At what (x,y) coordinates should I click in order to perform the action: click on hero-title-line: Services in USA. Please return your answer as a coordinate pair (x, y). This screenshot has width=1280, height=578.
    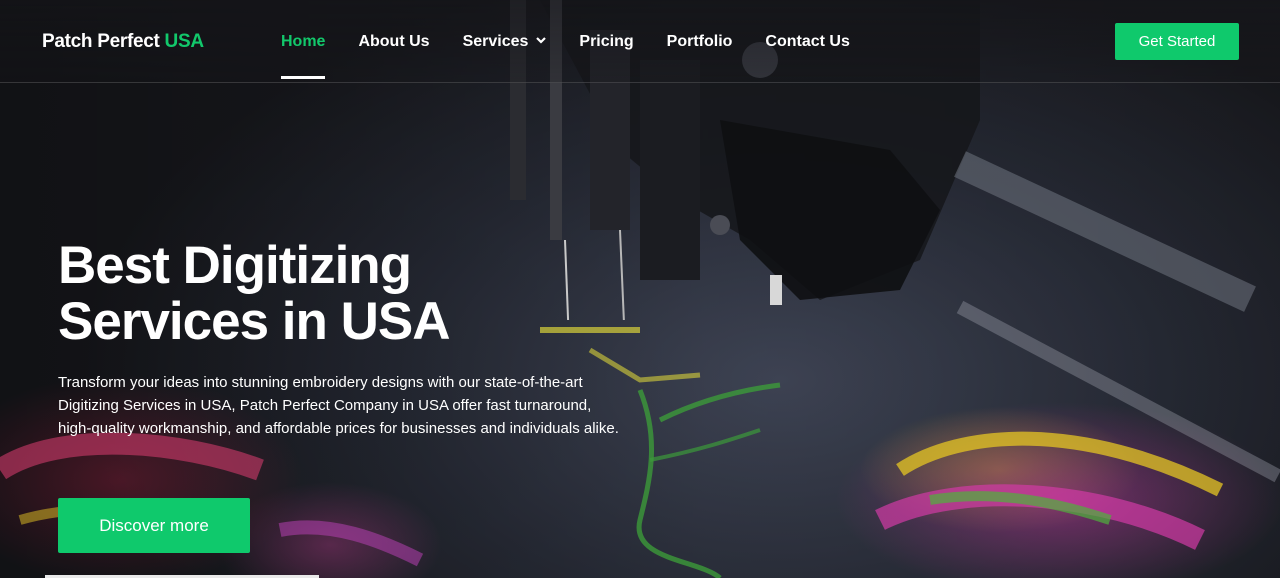
    Looking at the image, I should click on (254, 321).